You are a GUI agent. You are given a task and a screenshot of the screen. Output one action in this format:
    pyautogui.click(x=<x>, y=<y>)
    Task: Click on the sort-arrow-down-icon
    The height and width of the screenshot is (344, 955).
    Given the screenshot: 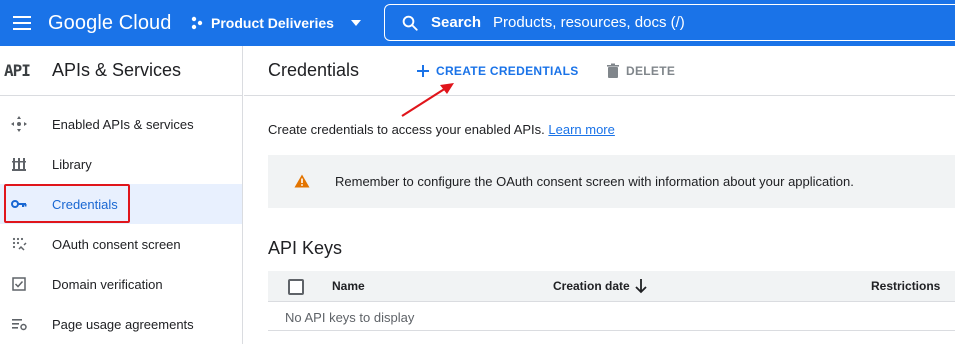 What is the action you would take?
    pyautogui.click(x=641, y=286)
    